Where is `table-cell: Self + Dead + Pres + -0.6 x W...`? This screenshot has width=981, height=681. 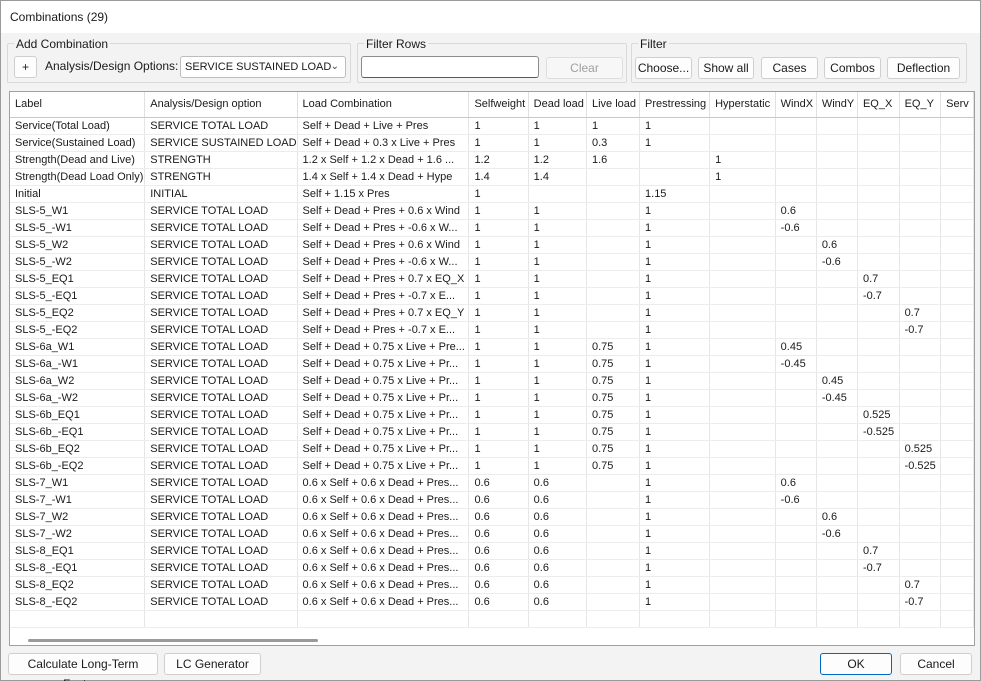 table-cell: Self + Dead + Pres + -0.6 x W... is located at coordinates (383, 262).